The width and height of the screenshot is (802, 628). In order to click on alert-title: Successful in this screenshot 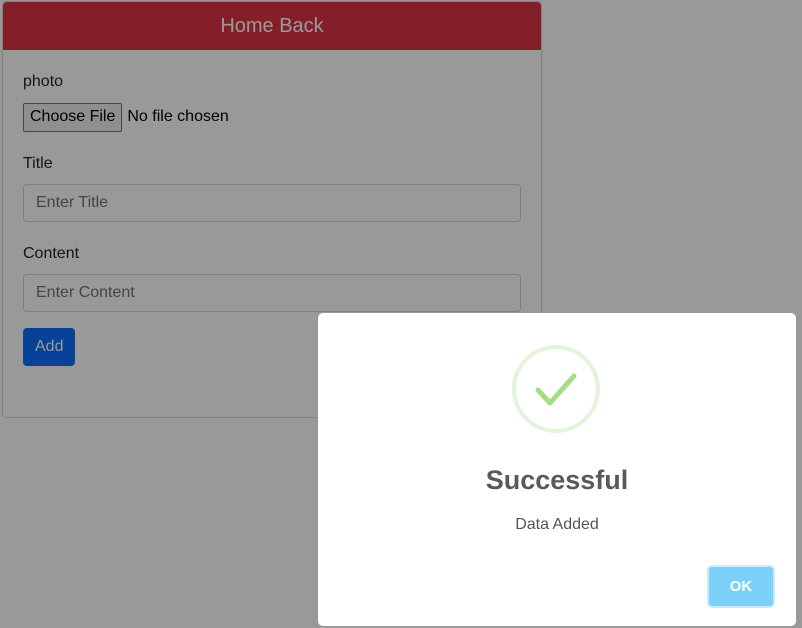, I will do `click(557, 480)`.